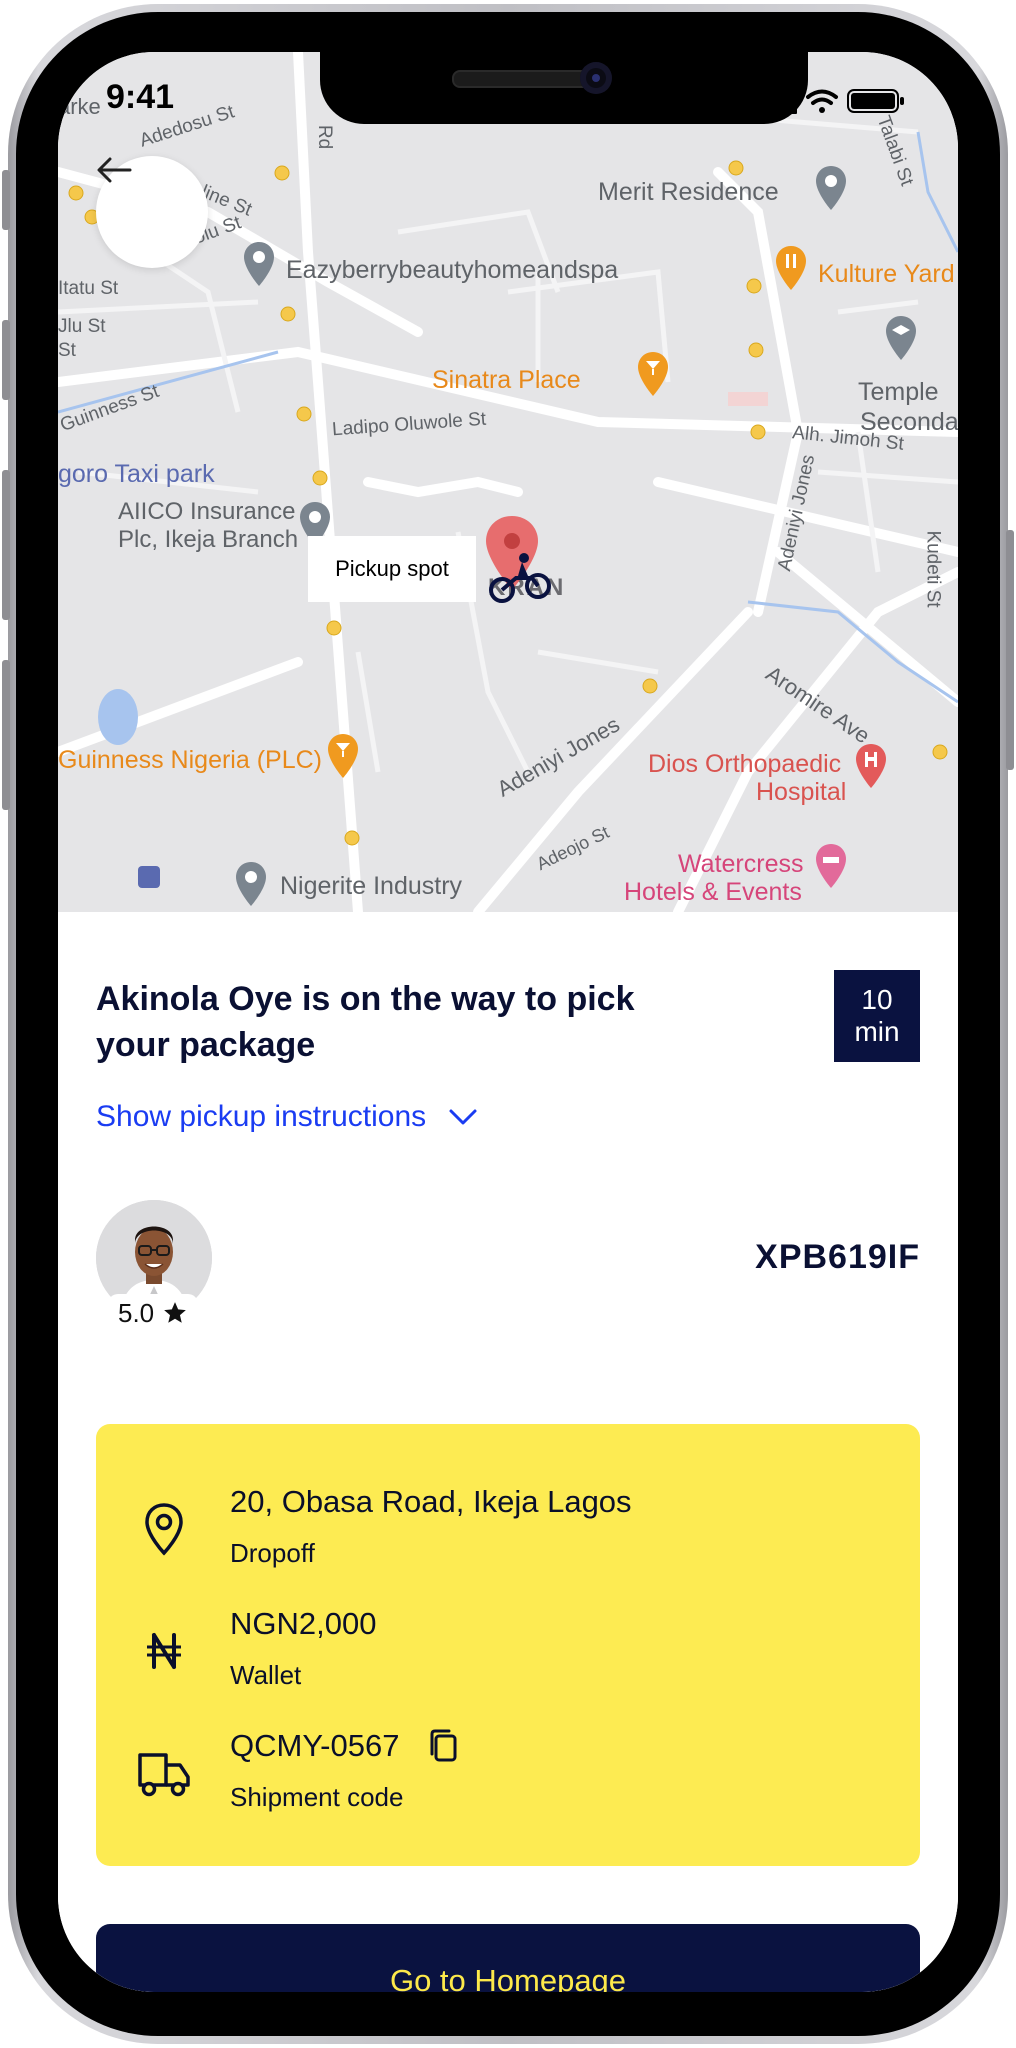 This screenshot has width=1016, height=2048. Describe the element at coordinates (6, 735) in the screenshot. I see `side-button-left` at that location.